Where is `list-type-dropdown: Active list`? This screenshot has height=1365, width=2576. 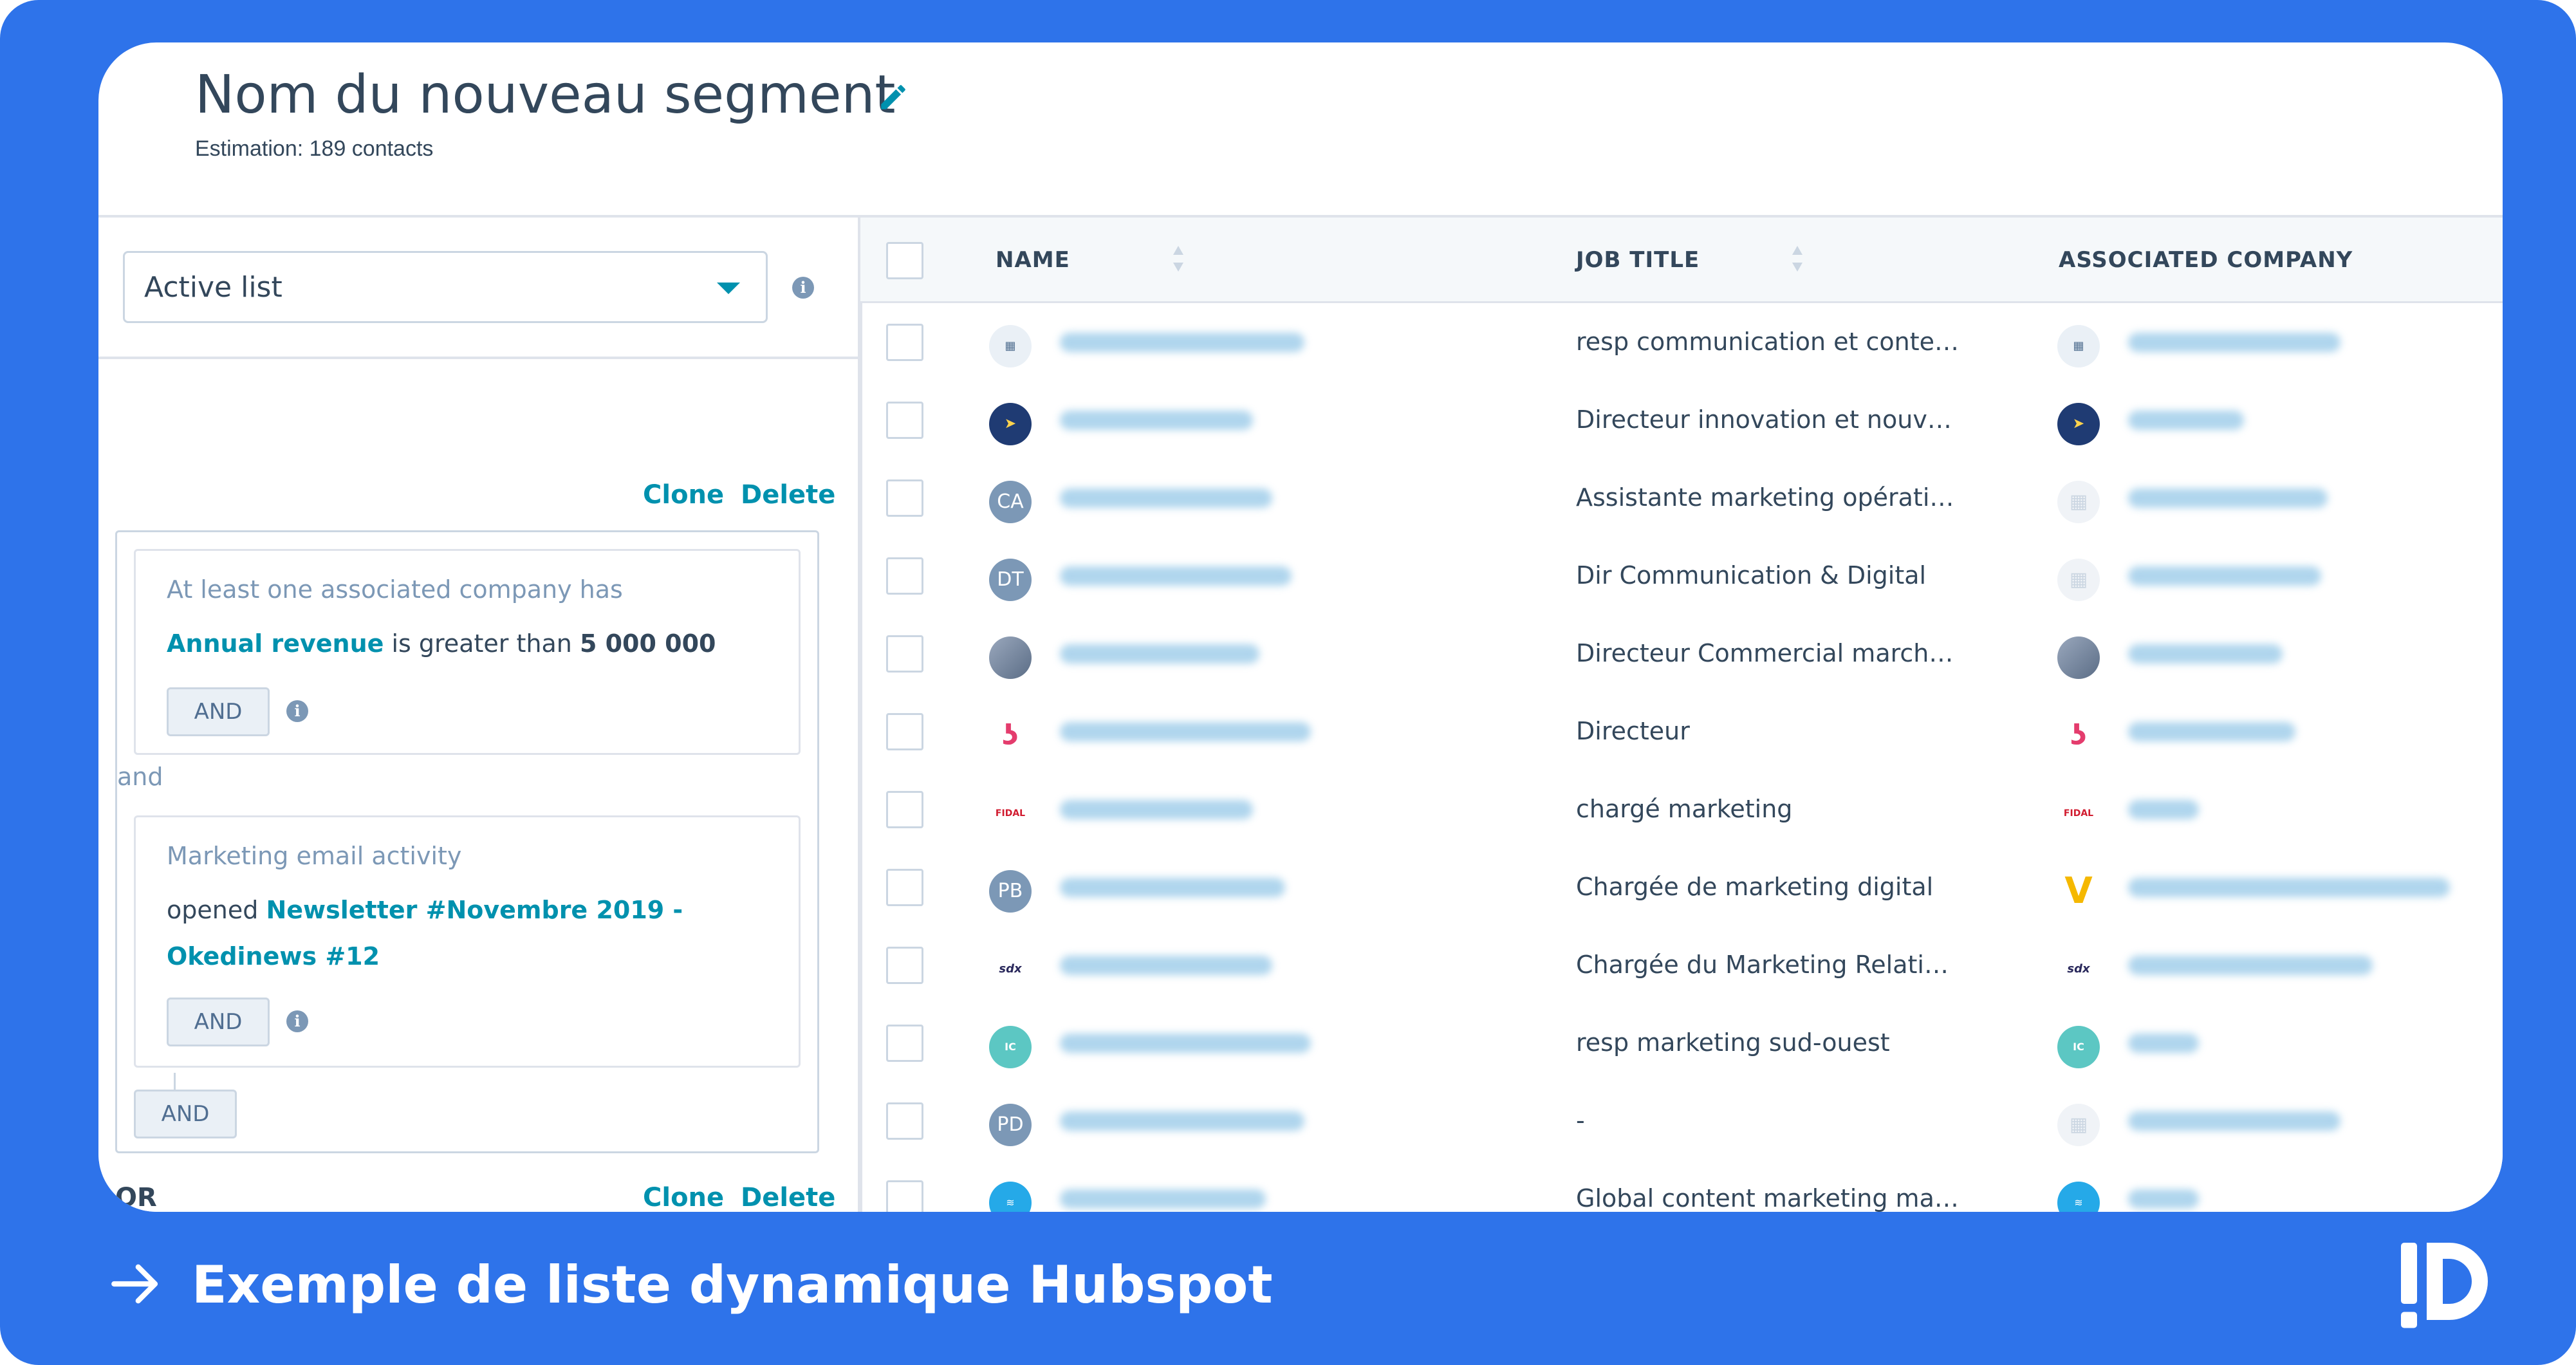
list-type-dropdown: Active list is located at coordinates (446, 287).